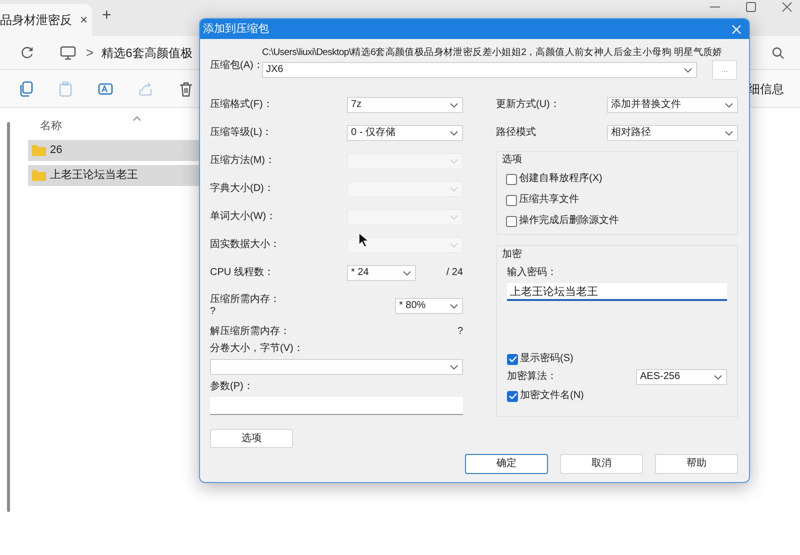  What do you see at coordinates (106, 88) in the screenshot?
I see `rename-icon` at bounding box center [106, 88].